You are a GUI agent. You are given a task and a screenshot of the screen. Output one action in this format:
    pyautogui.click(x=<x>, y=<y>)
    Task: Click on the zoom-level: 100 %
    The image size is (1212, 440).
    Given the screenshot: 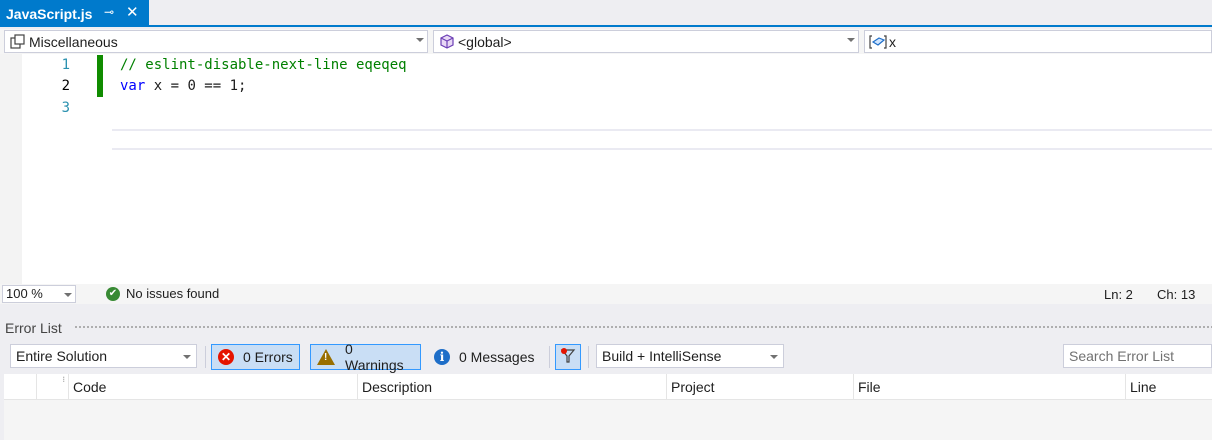 What is the action you would take?
    pyautogui.click(x=24, y=293)
    